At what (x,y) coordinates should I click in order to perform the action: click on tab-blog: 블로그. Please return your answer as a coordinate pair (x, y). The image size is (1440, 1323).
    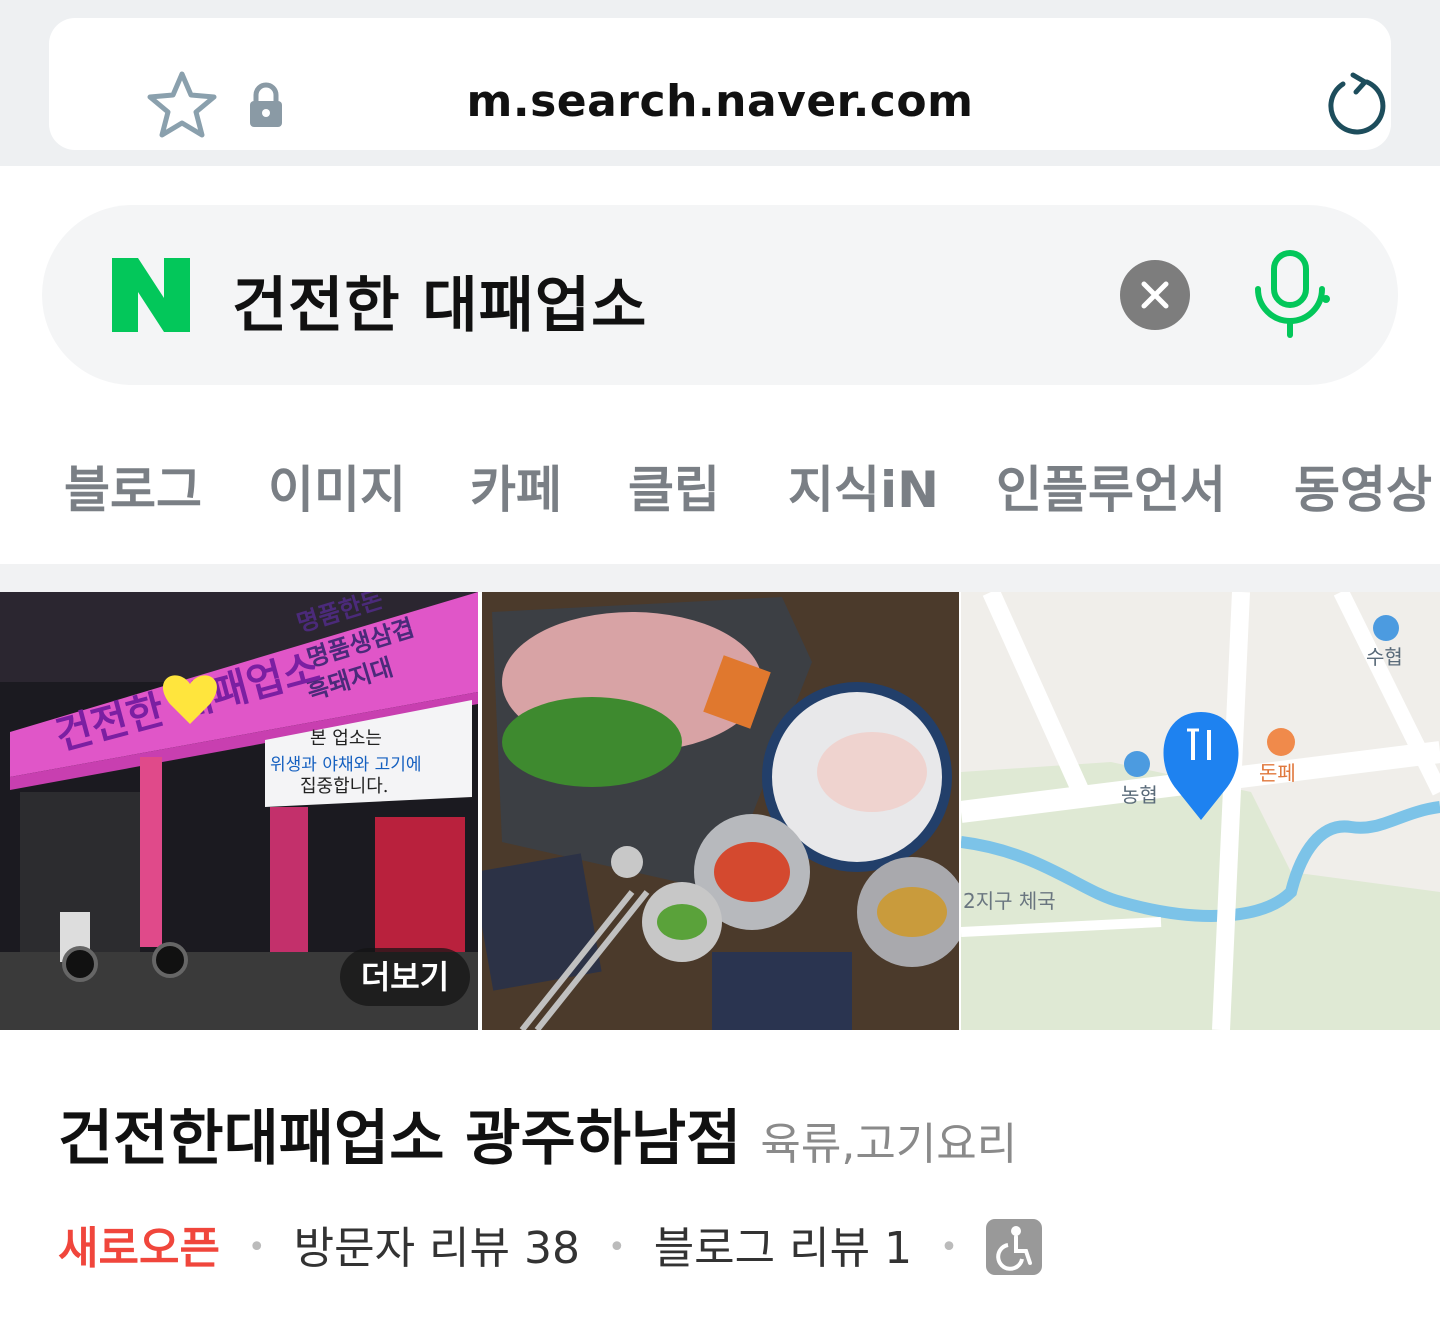
    Looking at the image, I should click on (133, 486).